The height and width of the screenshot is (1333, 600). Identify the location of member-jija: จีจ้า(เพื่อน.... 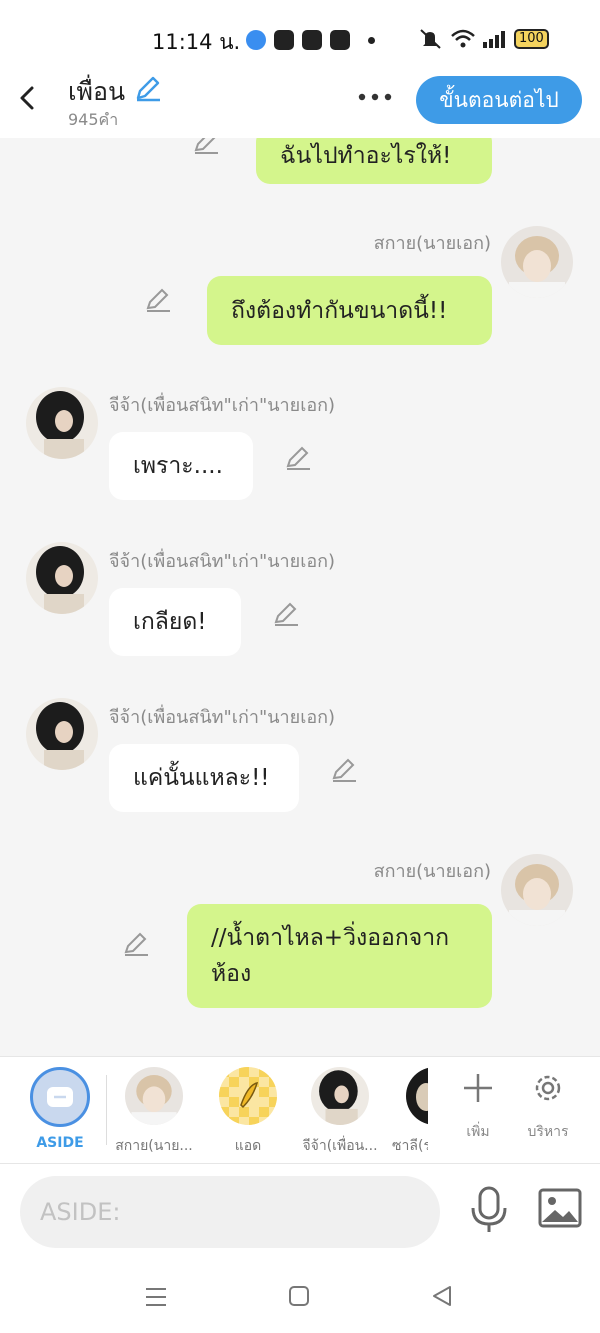
(340, 1112).